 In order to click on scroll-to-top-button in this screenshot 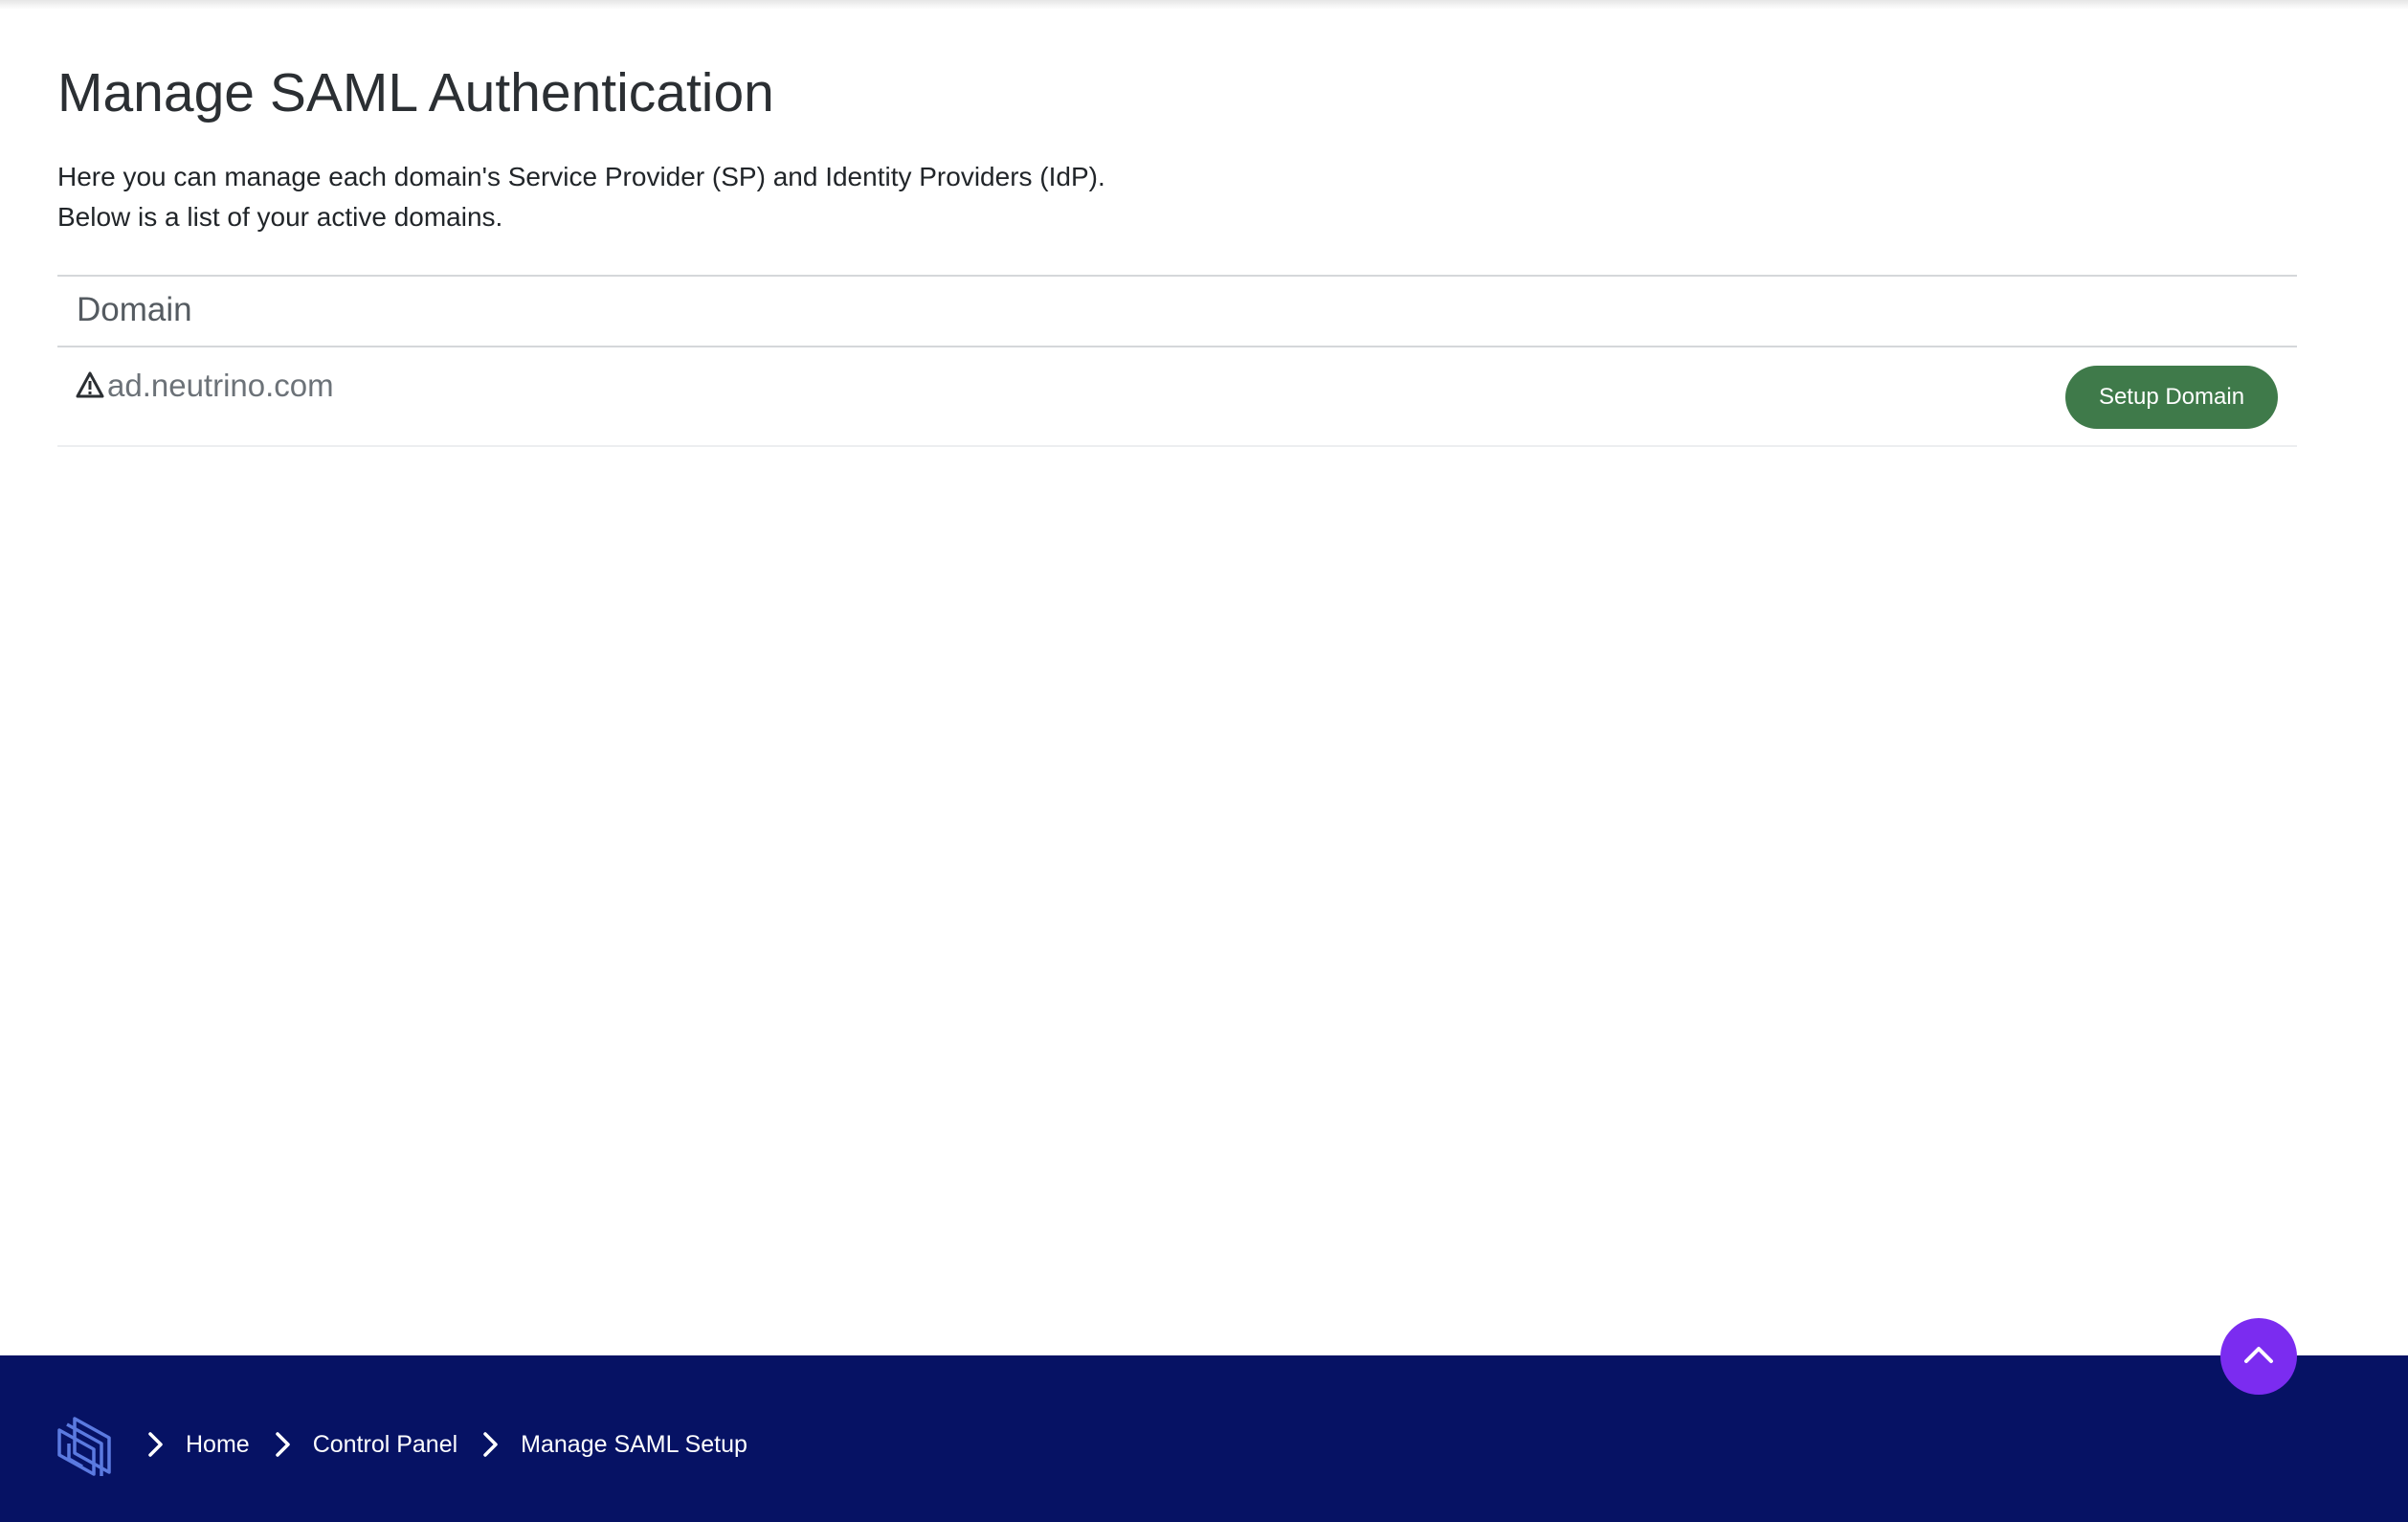, I will do `click(2258, 1356)`.